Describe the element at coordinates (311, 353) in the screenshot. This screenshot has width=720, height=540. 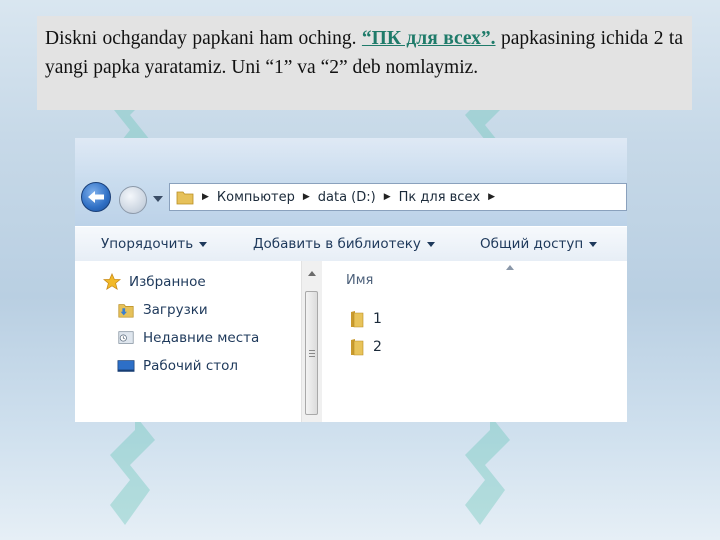
I see `scrollbar-thumb` at that location.